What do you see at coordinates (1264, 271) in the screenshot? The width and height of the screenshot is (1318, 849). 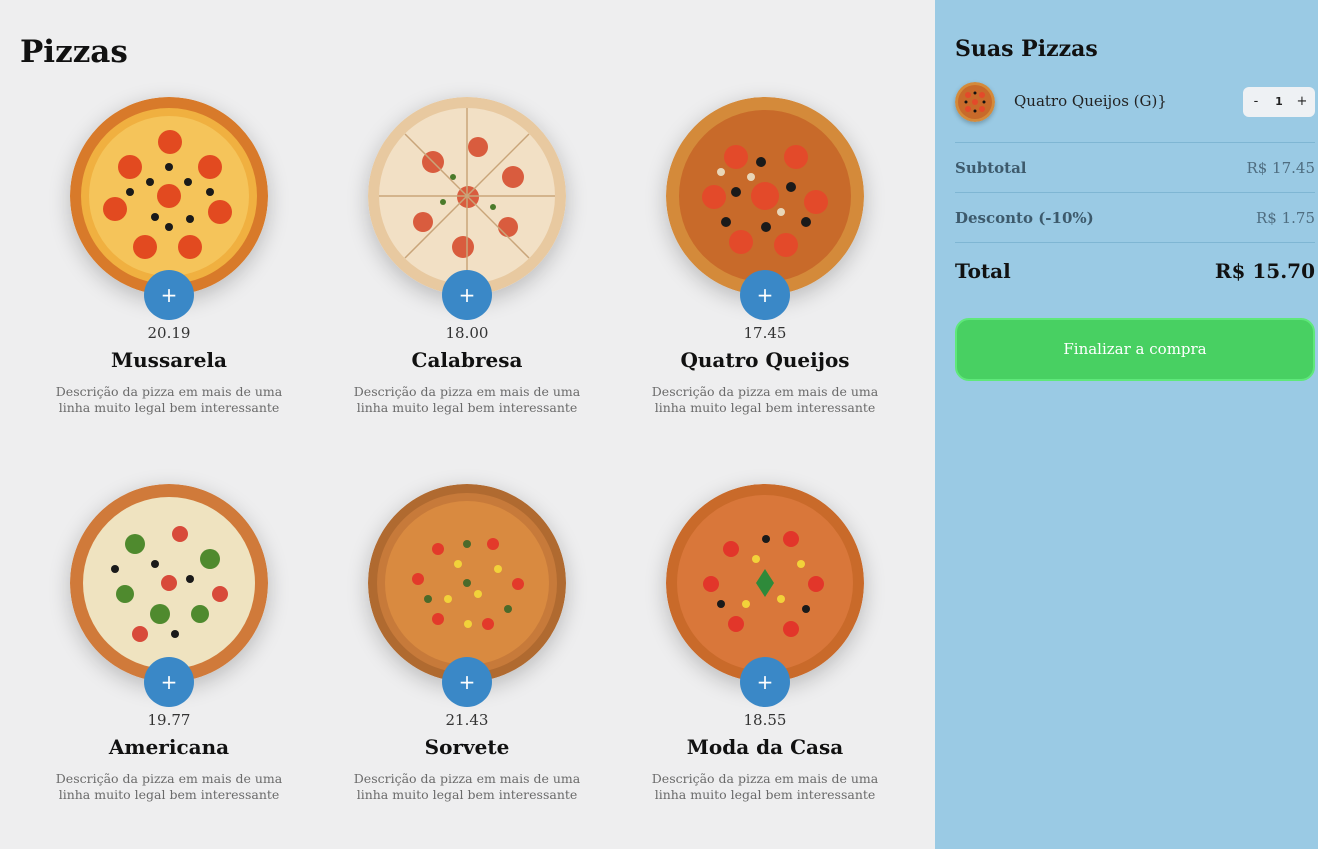 I see `total-value: R$ 15.70` at bounding box center [1264, 271].